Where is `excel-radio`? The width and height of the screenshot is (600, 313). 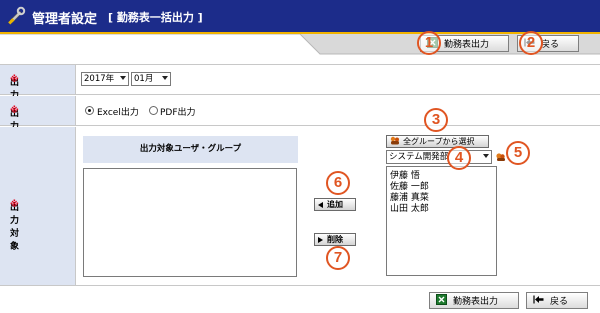
excel-radio is located at coordinates (89, 110).